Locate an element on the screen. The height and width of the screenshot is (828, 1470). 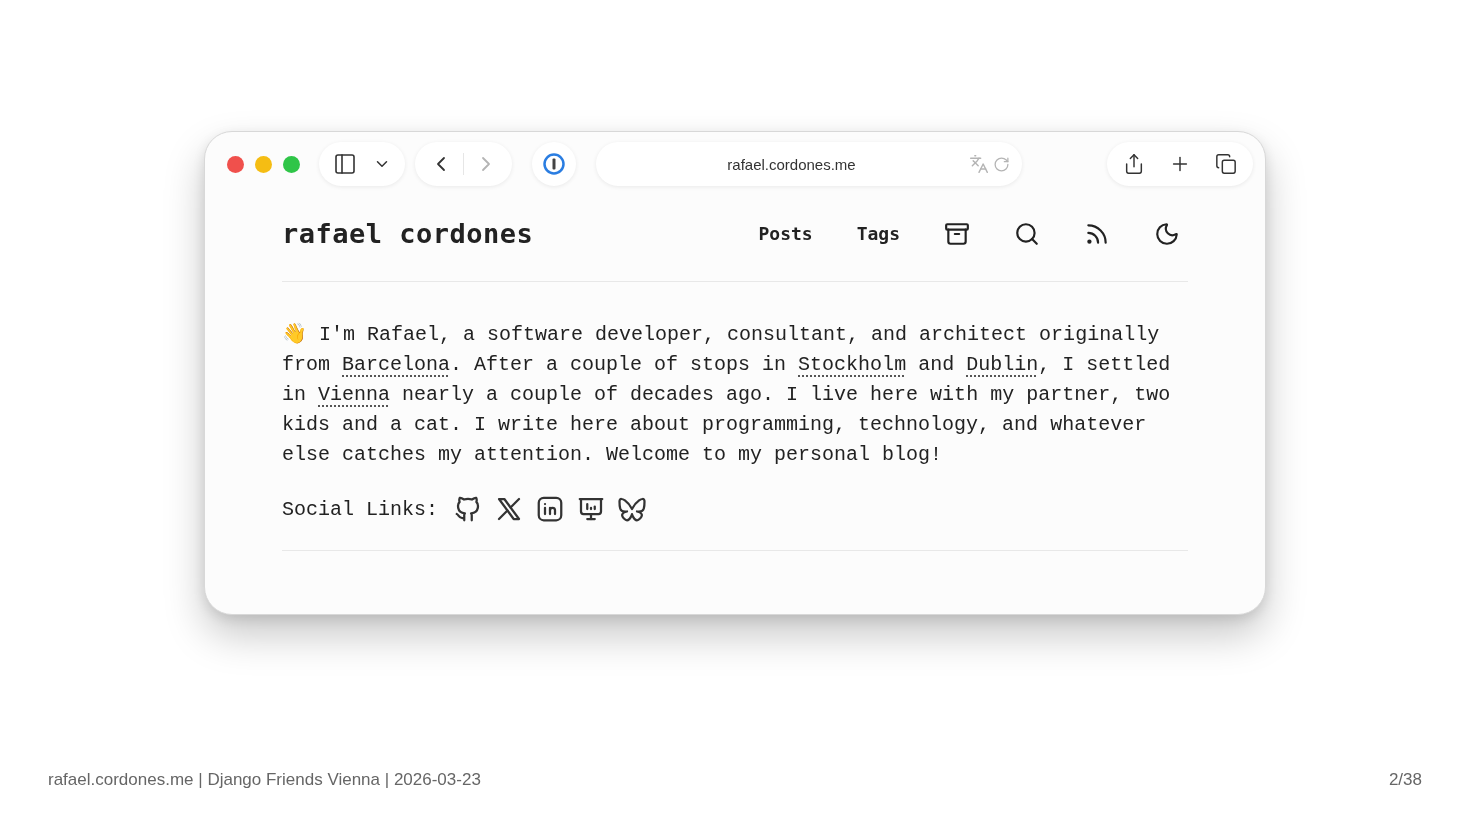
password-extension-button is located at coordinates (554, 164).